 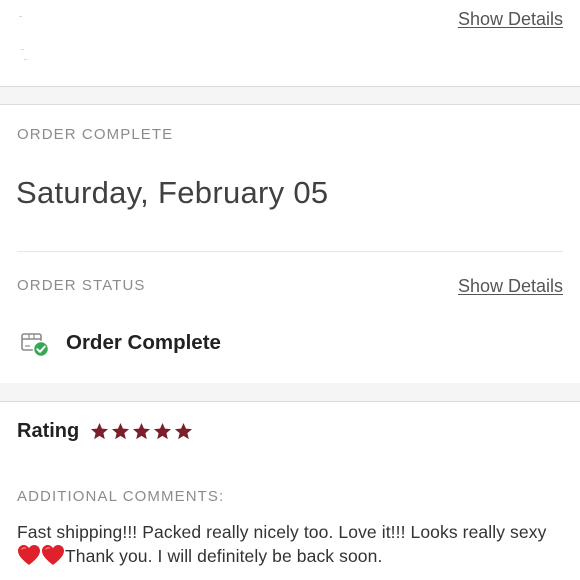 I want to click on order-status-row: Order Complete, so click(x=120, y=343).